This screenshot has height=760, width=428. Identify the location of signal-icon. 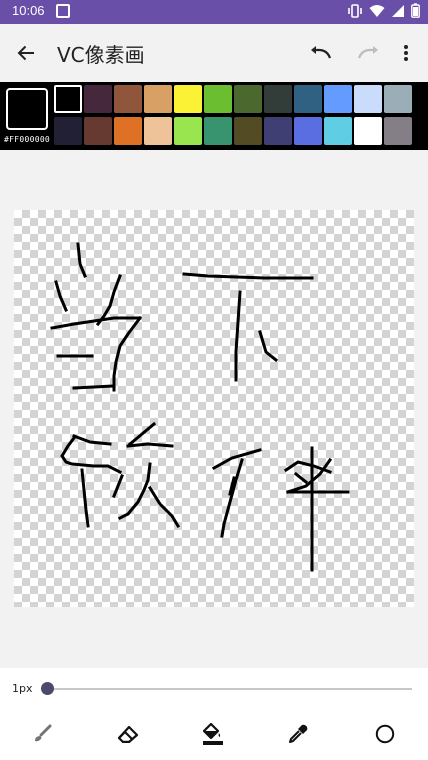
(398, 10).